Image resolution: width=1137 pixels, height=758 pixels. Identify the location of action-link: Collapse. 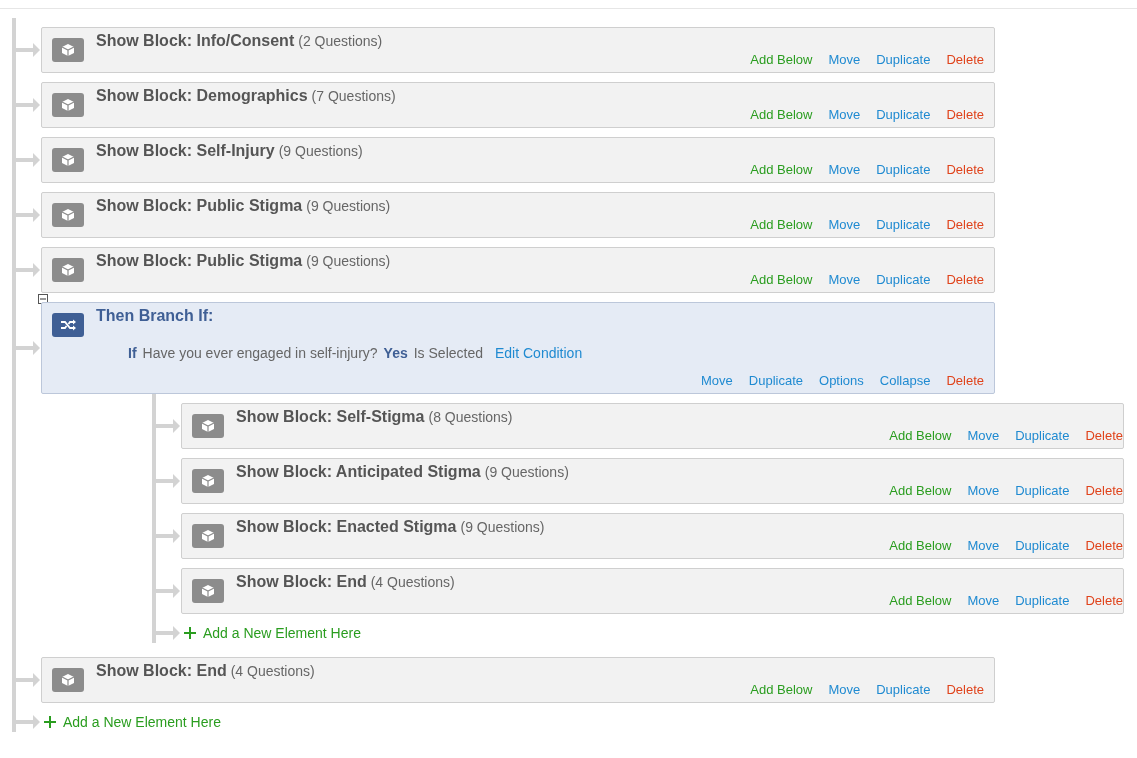
(905, 380).